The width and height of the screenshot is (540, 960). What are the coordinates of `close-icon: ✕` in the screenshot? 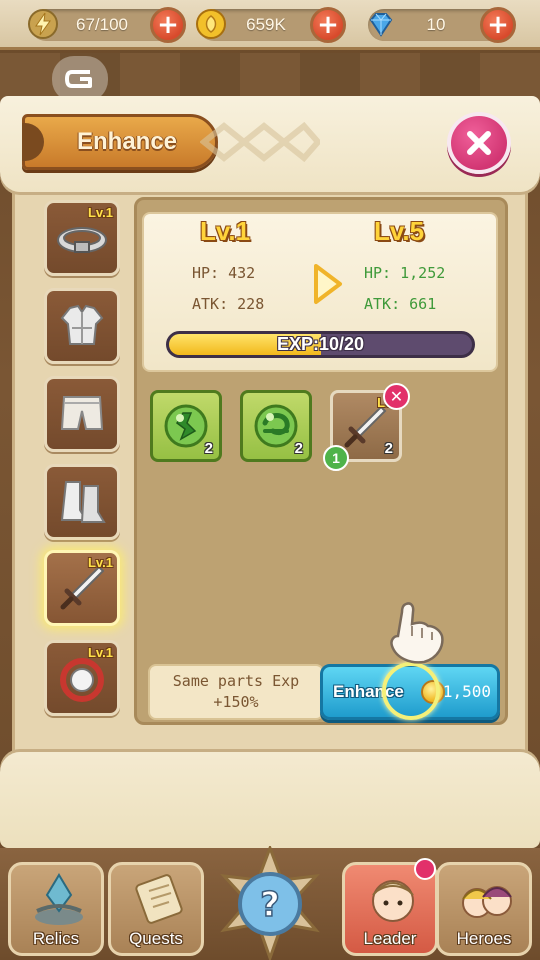 It's located at (396, 396).